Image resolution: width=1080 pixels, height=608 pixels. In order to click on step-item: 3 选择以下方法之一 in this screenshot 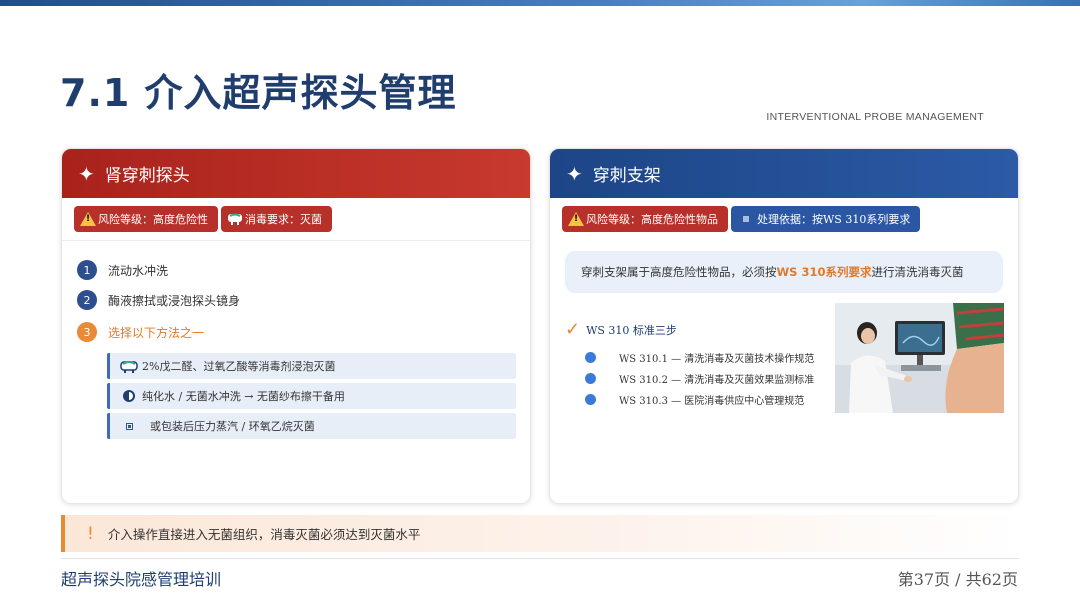, I will do `click(303, 332)`.